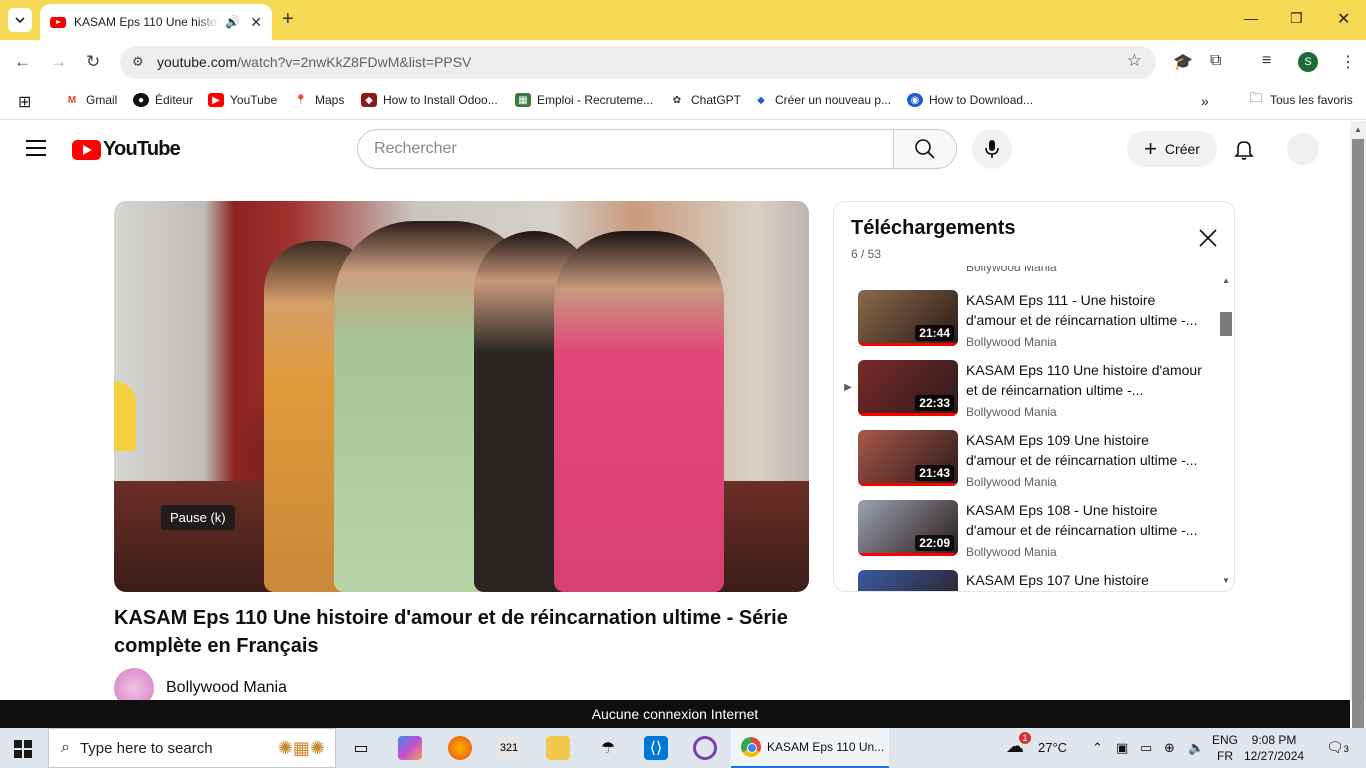 This screenshot has height=768, width=1366. Describe the element at coordinates (509, 748) in the screenshot. I see `calendar-app-icon: 321` at that location.